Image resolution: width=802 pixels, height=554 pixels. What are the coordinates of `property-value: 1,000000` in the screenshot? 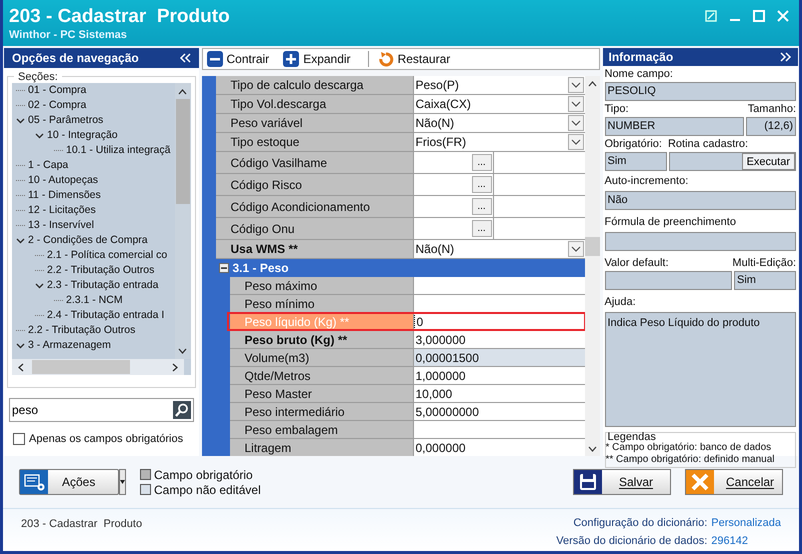 It's located at (499, 375).